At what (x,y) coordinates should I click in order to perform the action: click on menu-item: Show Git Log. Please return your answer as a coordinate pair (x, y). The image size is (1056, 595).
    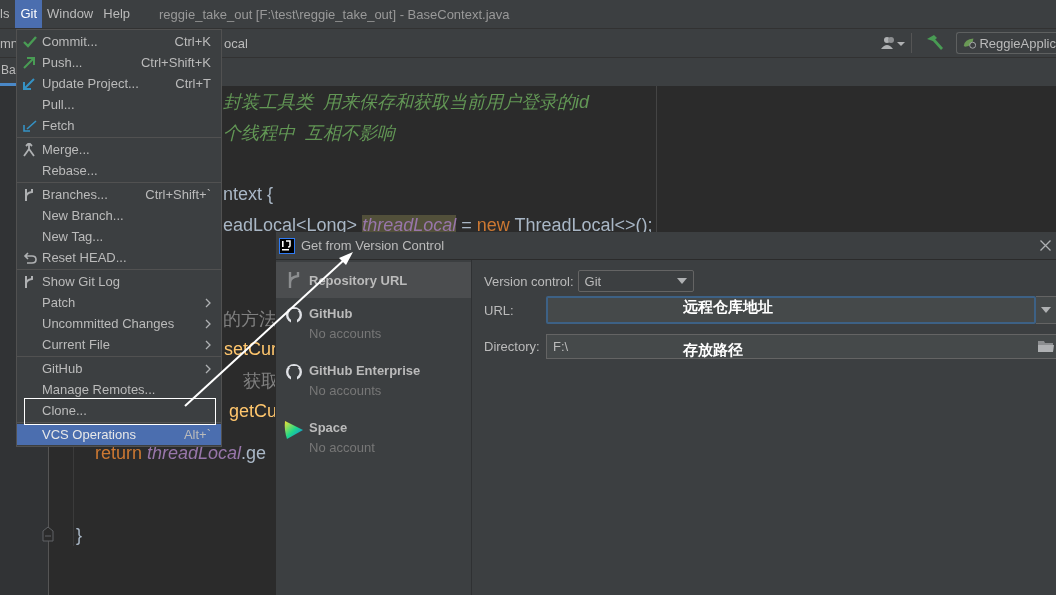
    Looking at the image, I should click on (119, 281).